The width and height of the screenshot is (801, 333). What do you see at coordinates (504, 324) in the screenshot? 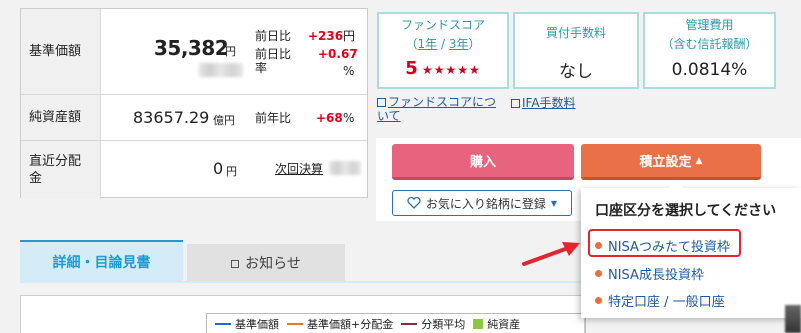
I see `legend-label: 純資産` at bounding box center [504, 324].